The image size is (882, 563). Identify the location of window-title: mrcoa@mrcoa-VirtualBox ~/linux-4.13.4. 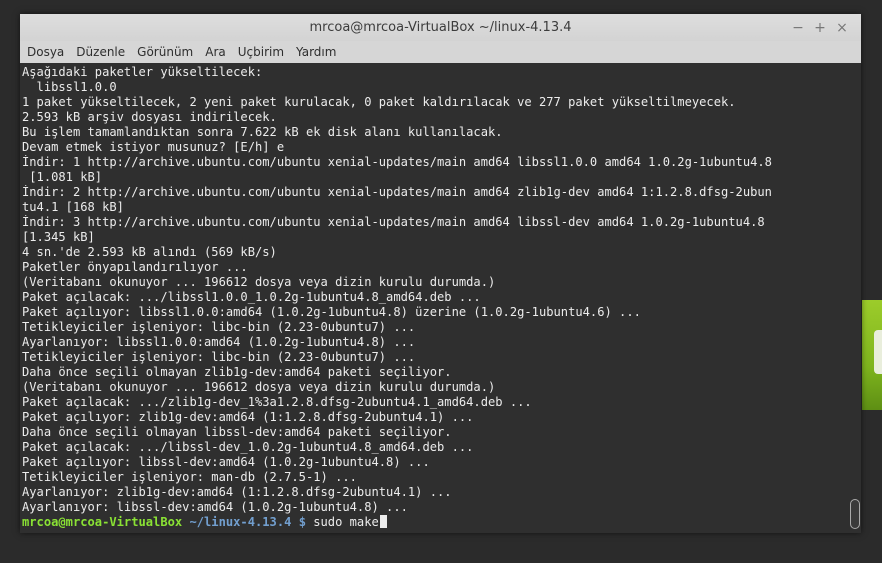
(440, 27).